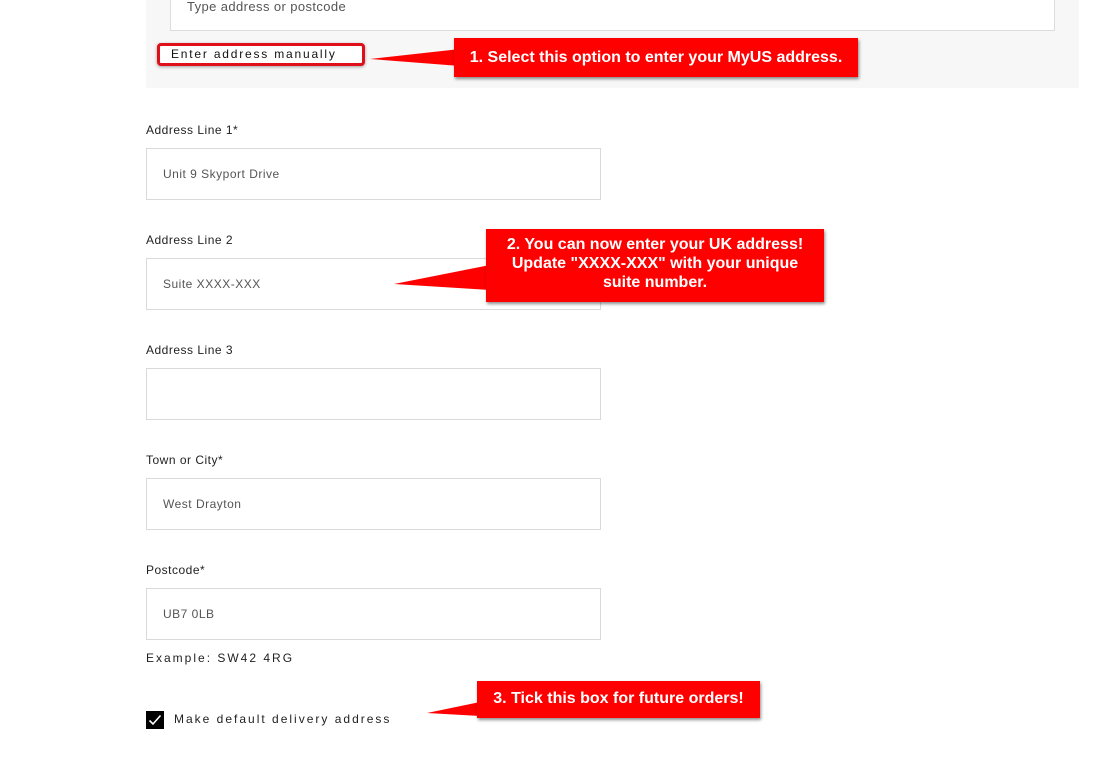  Describe the element at coordinates (430, 382) in the screenshot. I see `callout-pointers` at that location.